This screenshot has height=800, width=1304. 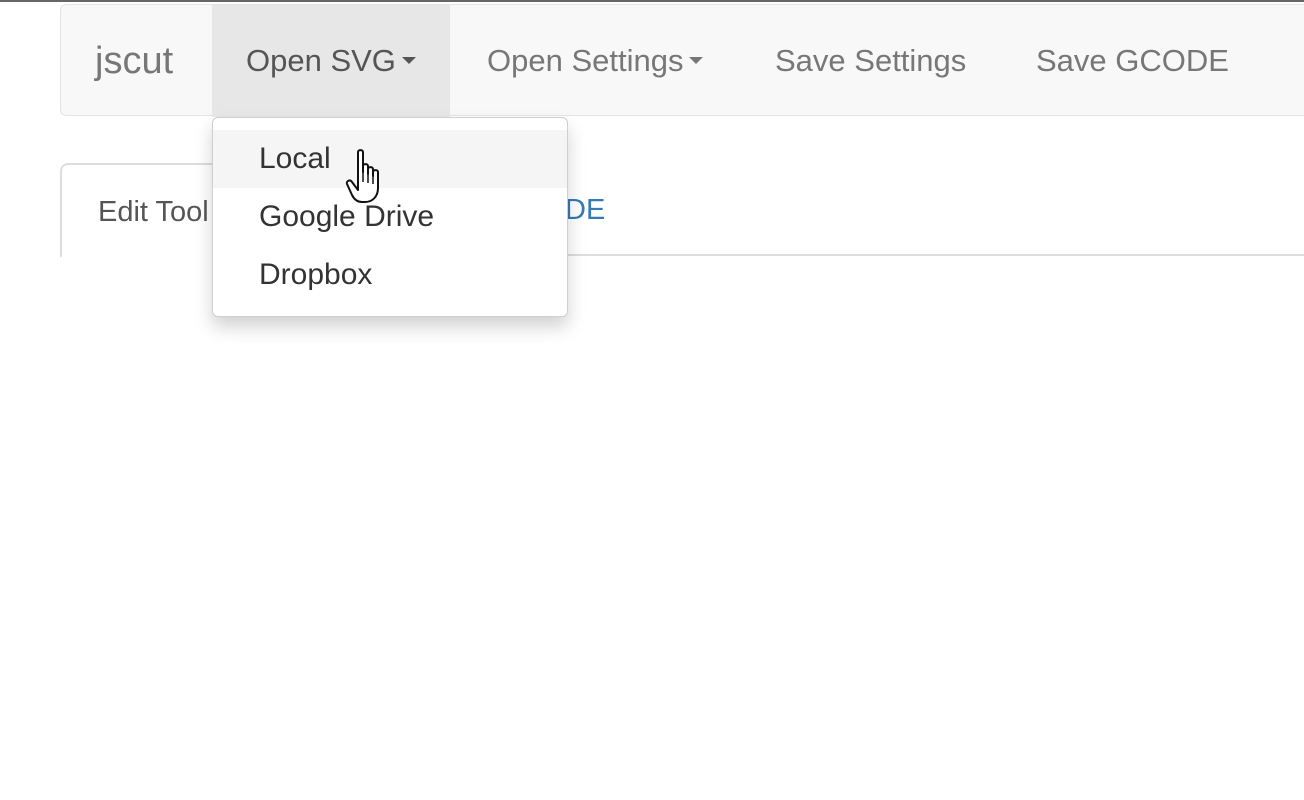 I want to click on save-gcode-button: Save GCODE, so click(x=1132, y=61).